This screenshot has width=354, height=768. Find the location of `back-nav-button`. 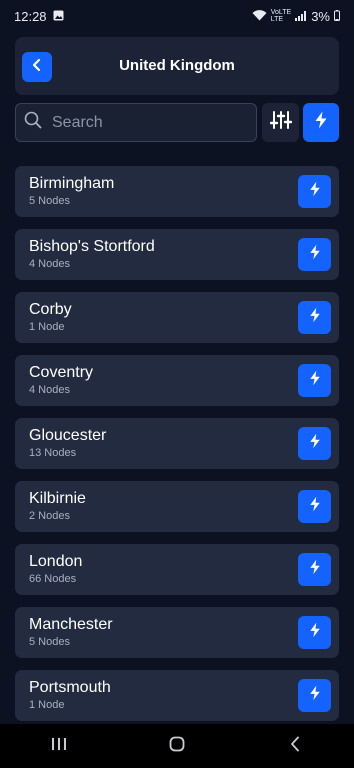

back-nav-button is located at coordinates (295, 746).